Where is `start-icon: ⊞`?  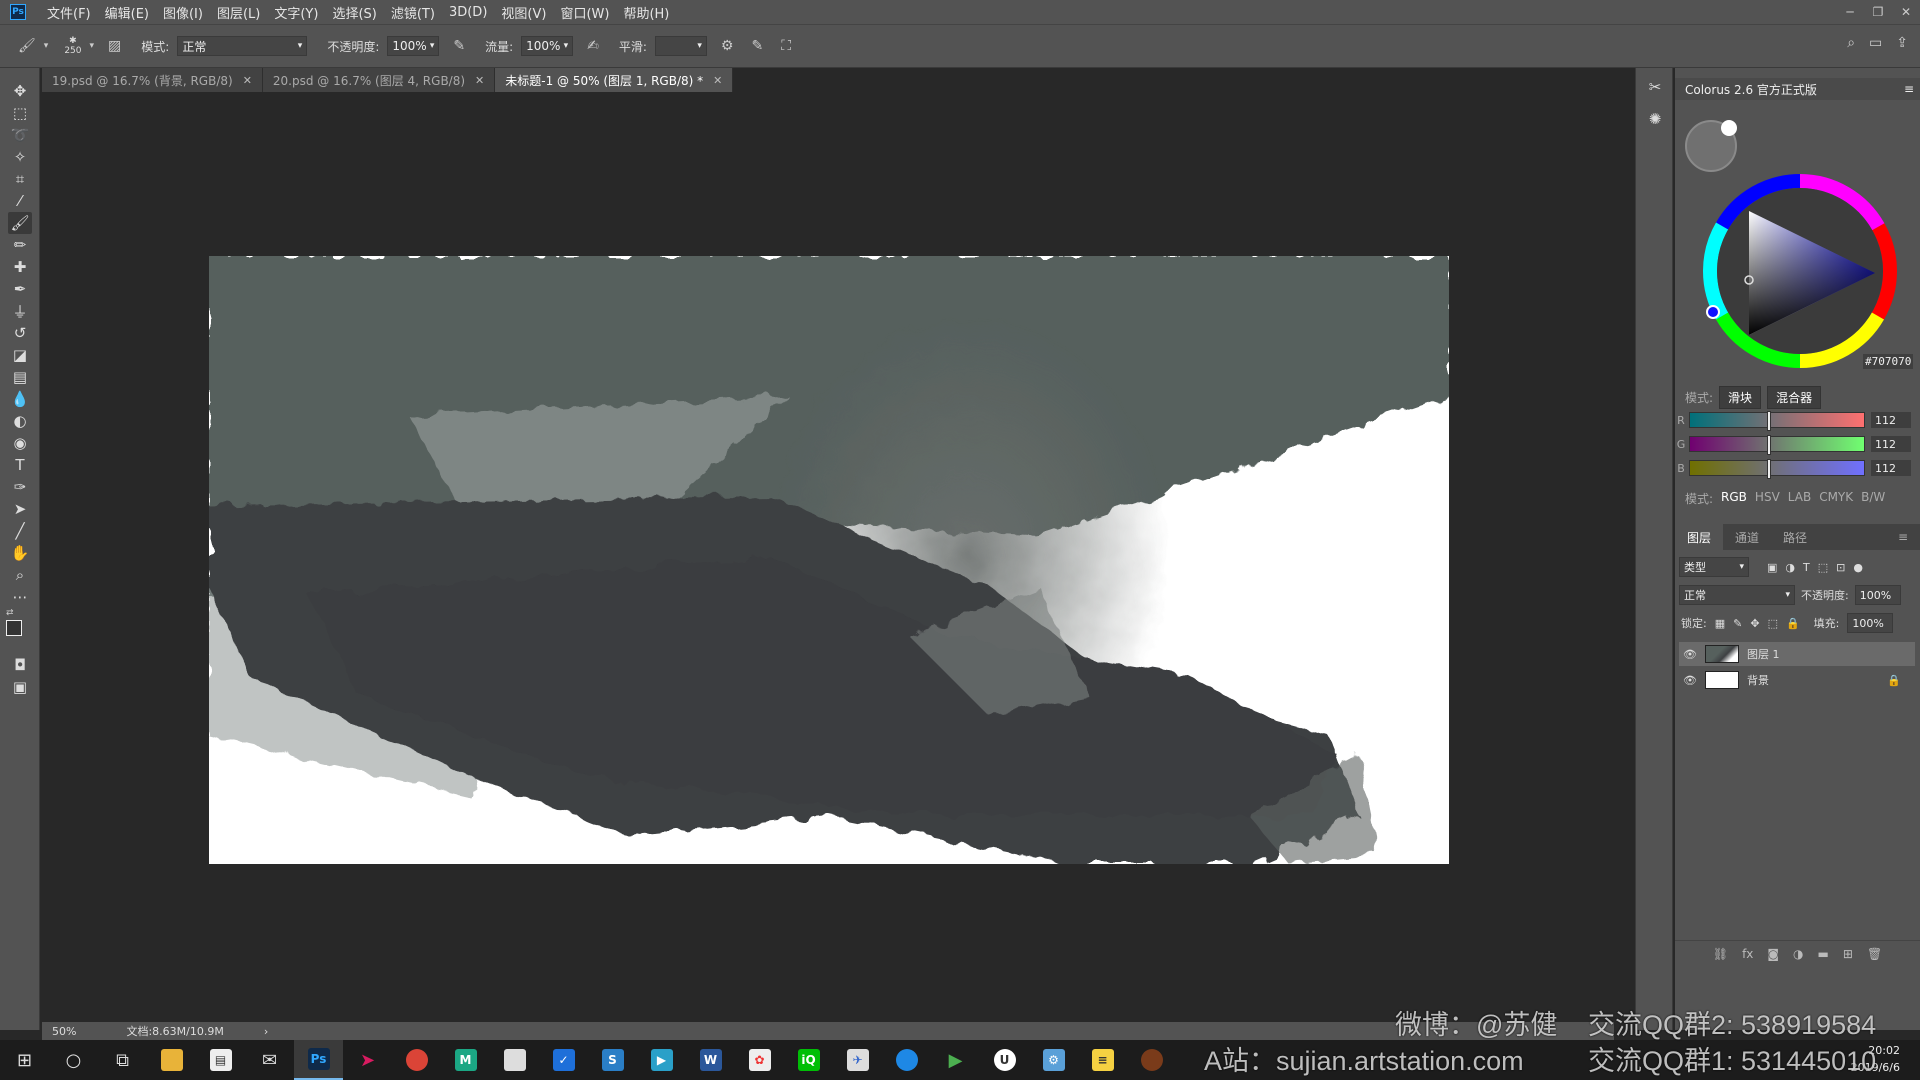
start-icon: ⊞ is located at coordinates (24, 1060).